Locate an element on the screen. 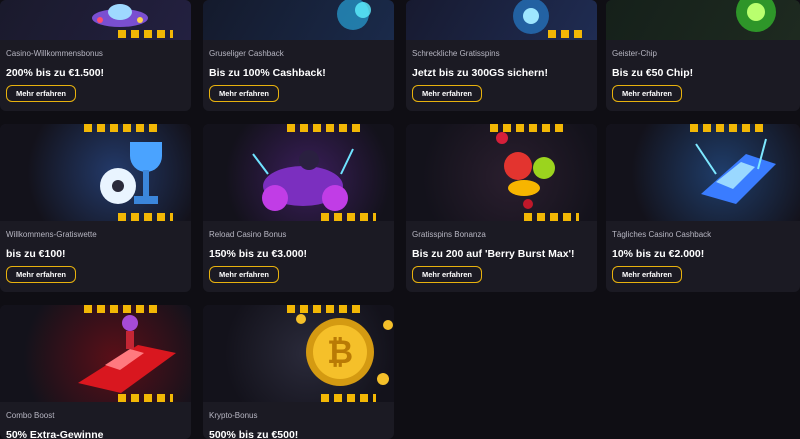  promo-label: Krypto-Bonus is located at coordinates (233, 415).